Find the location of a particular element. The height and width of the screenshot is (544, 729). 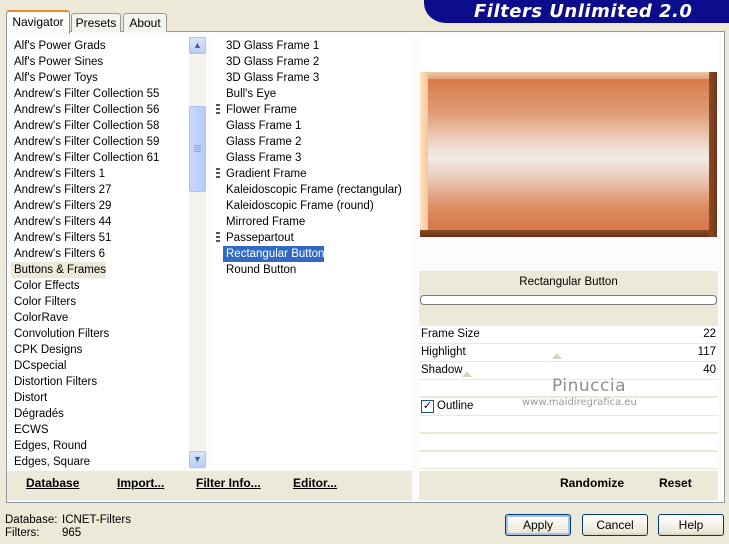

filter-item: Round Button is located at coordinates (259, 270).